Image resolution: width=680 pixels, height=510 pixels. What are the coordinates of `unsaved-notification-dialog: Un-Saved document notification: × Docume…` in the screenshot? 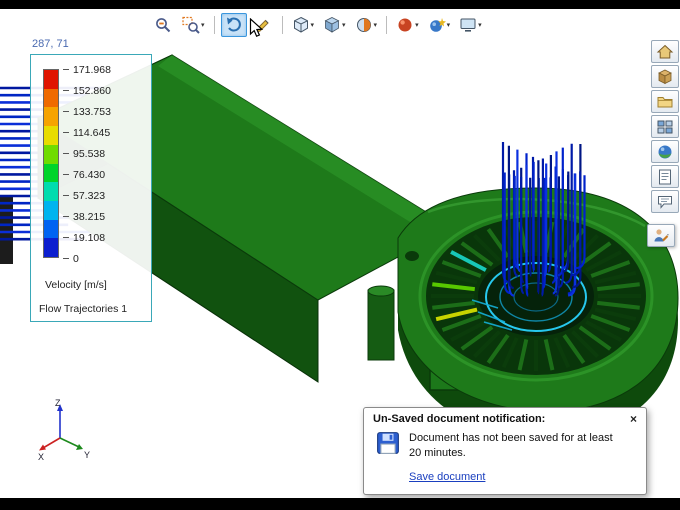 It's located at (505, 451).